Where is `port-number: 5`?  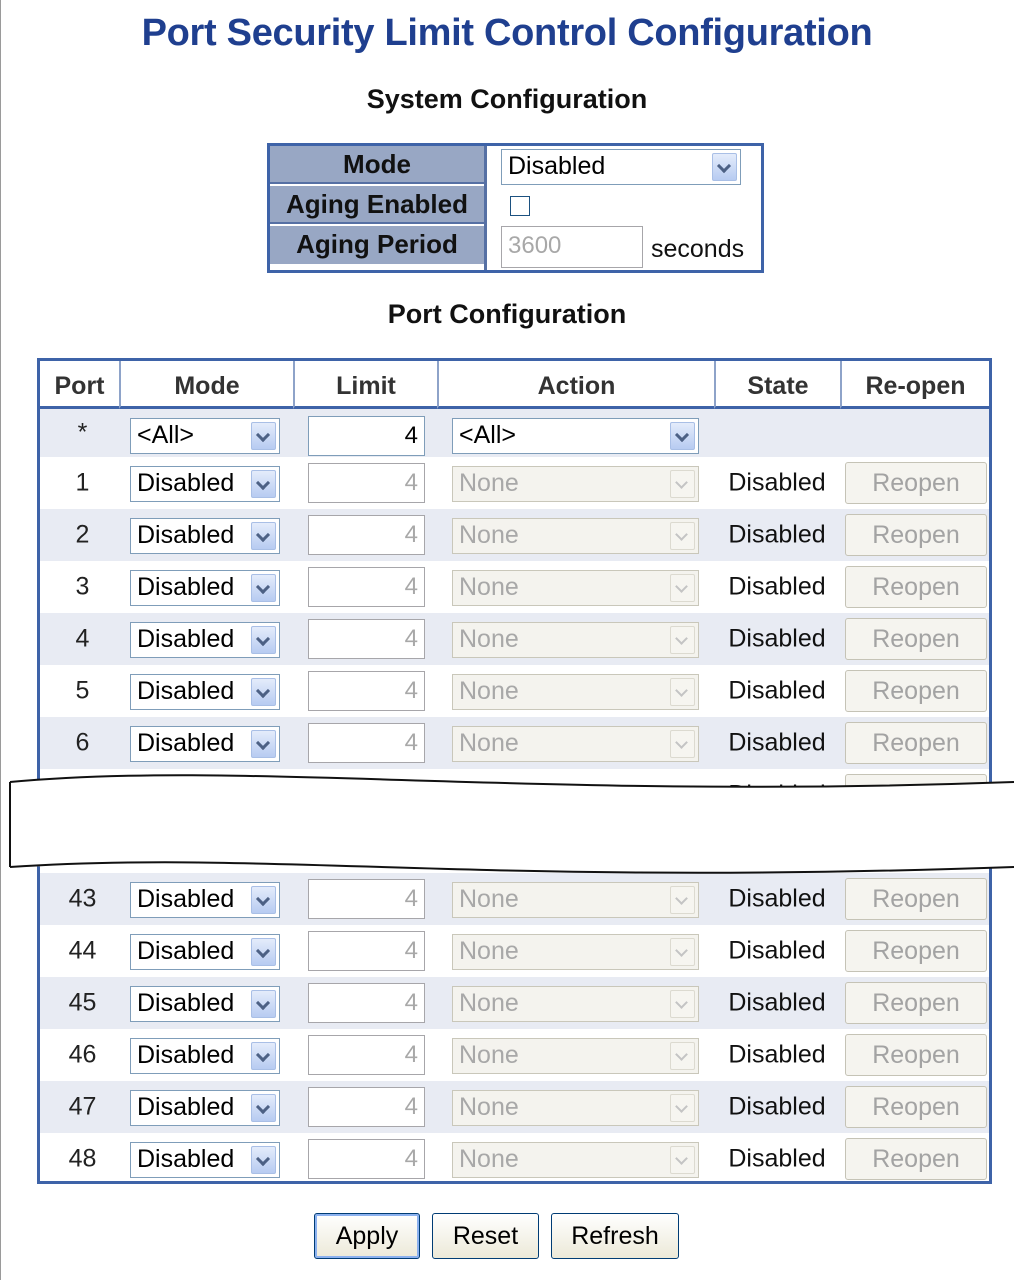 port-number: 5 is located at coordinates (82, 690).